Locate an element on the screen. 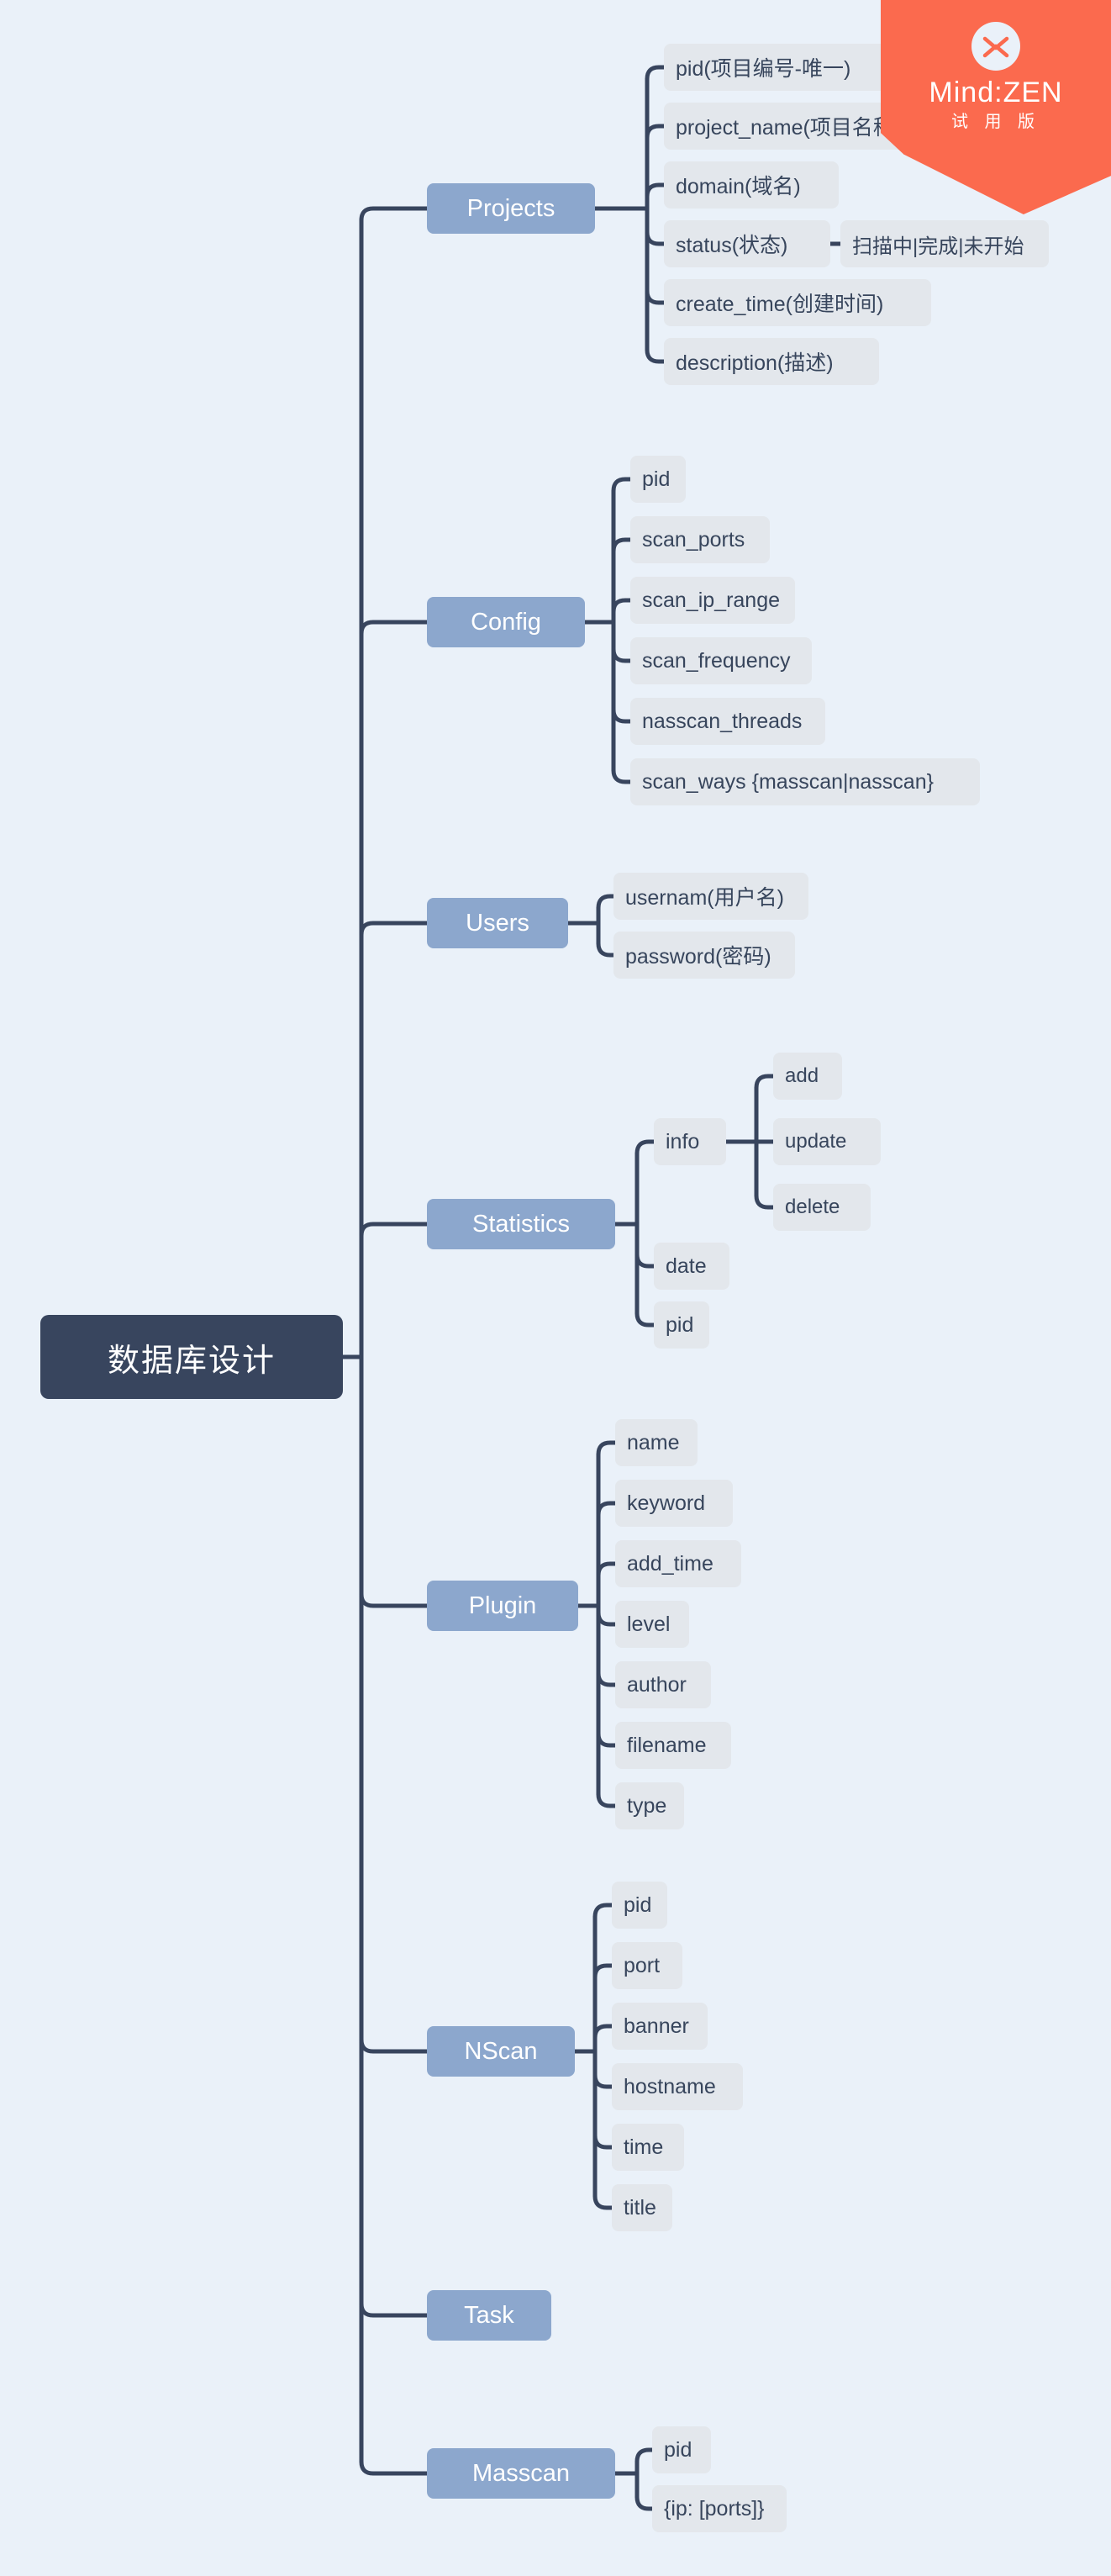 The image size is (1111, 2576). leaf-node-level-label: level is located at coordinates (649, 1624).